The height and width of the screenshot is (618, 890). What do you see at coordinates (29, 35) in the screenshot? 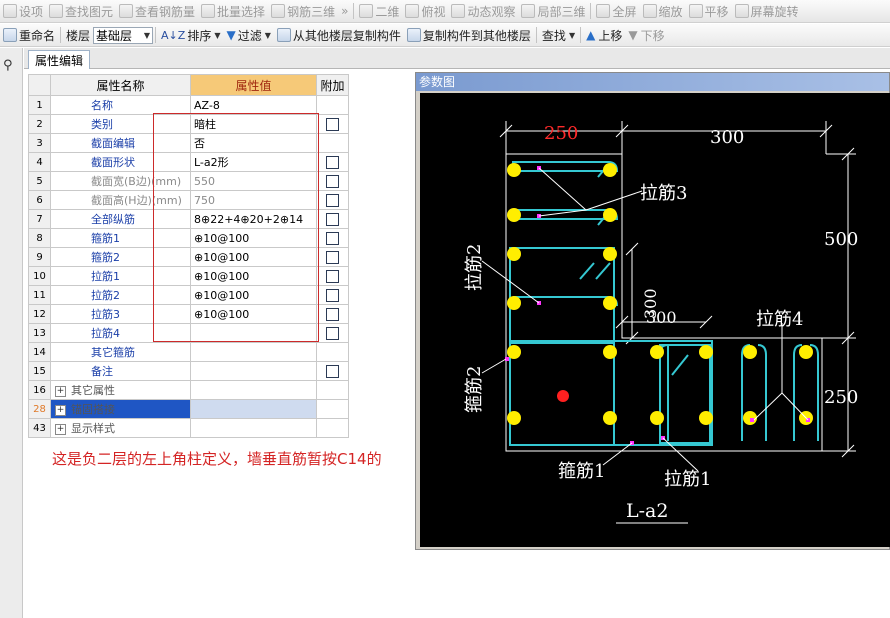
I see `rename-button: 重命名` at bounding box center [29, 35].